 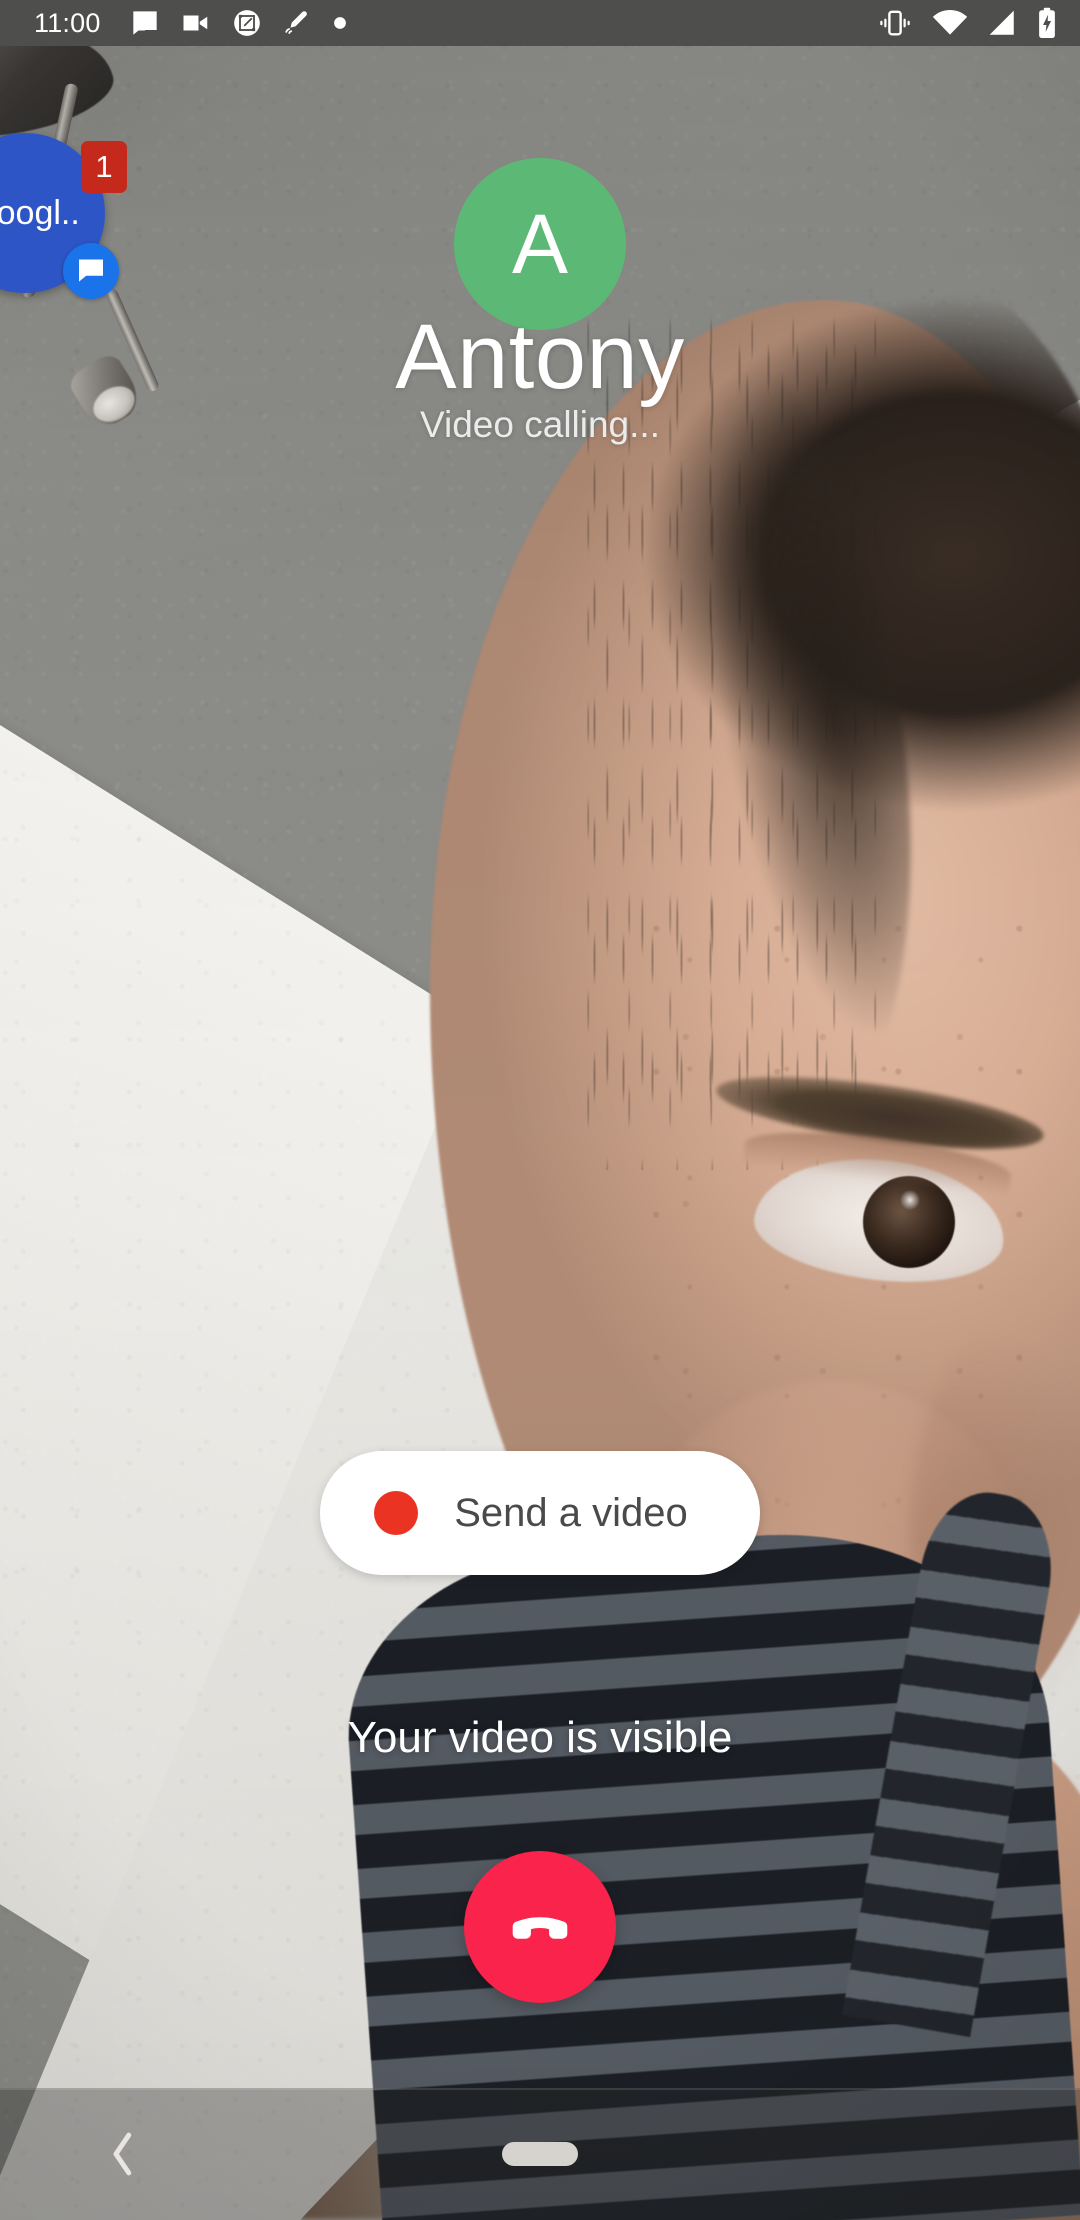 I want to click on send-a-video-button: Send a video, so click(x=540, y=1513).